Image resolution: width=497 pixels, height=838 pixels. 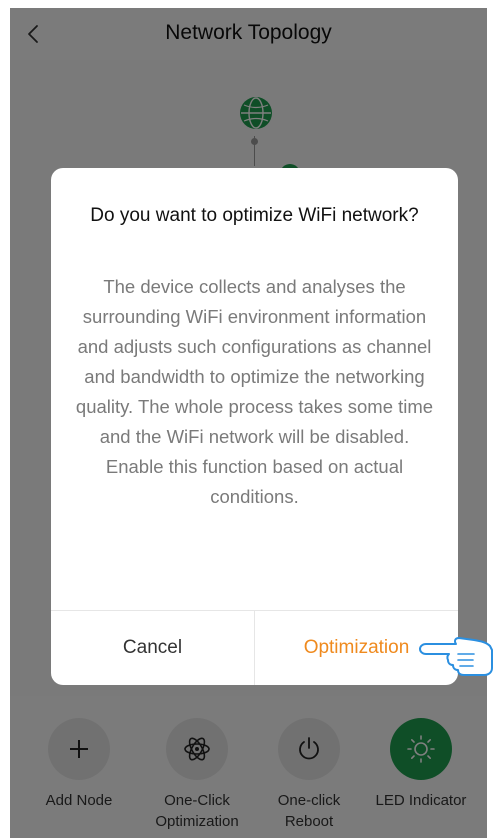 I want to click on pointing-hand-icon, so click(x=456, y=656).